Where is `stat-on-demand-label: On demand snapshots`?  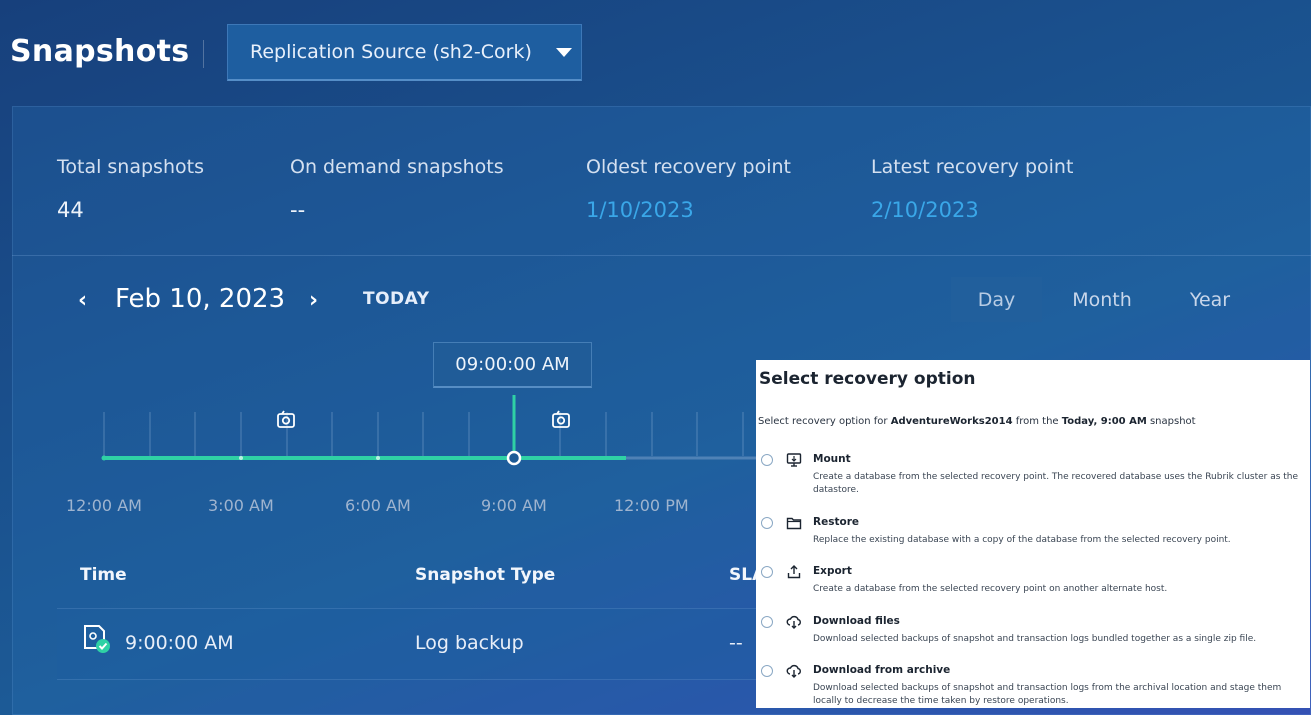
stat-on-demand-label: On demand snapshots is located at coordinates (397, 167).